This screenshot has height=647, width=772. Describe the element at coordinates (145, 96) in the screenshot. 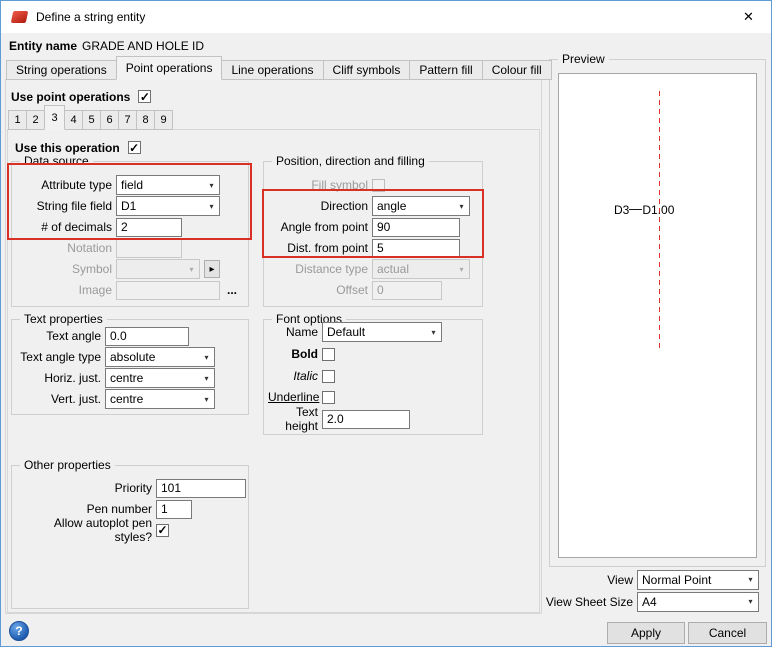

I see `use-point-operations-checkbox: ✓` at that location.